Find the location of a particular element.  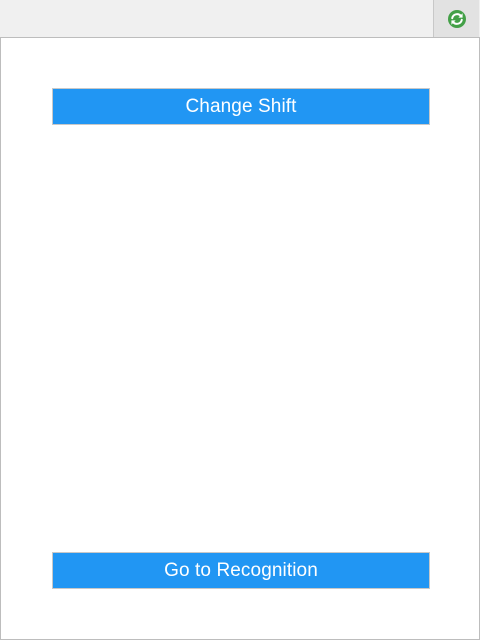

go-to-recognition-button: Go to Recognition is located at coordinates (241, 570).